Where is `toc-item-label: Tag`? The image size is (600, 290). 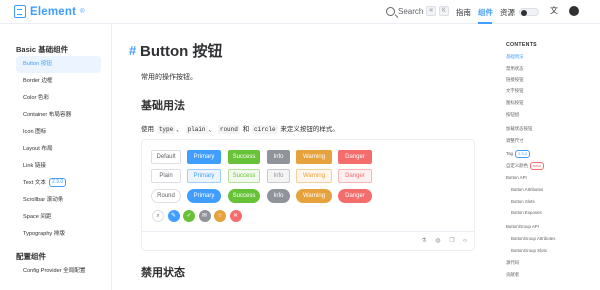 toc-item-label: Tag is located at coordinates (510, 154).